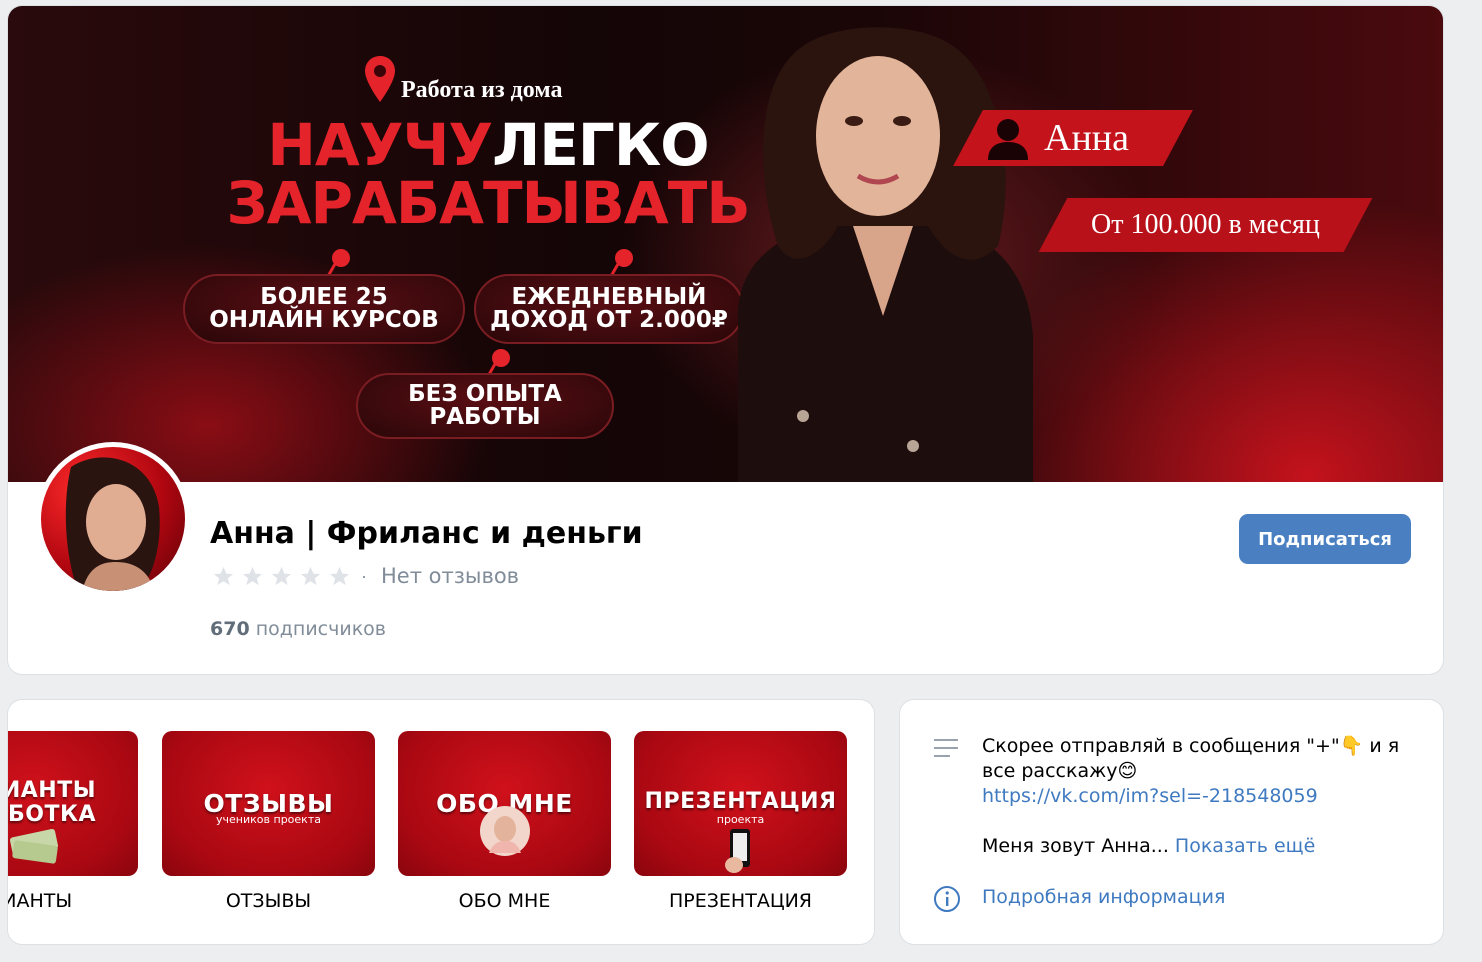 The image size is (1482, 962). What do you see at coordinates (73, 901) in the screenshot?
I see `link-label: РИАНТЫ` at bounding box center [73, 901].